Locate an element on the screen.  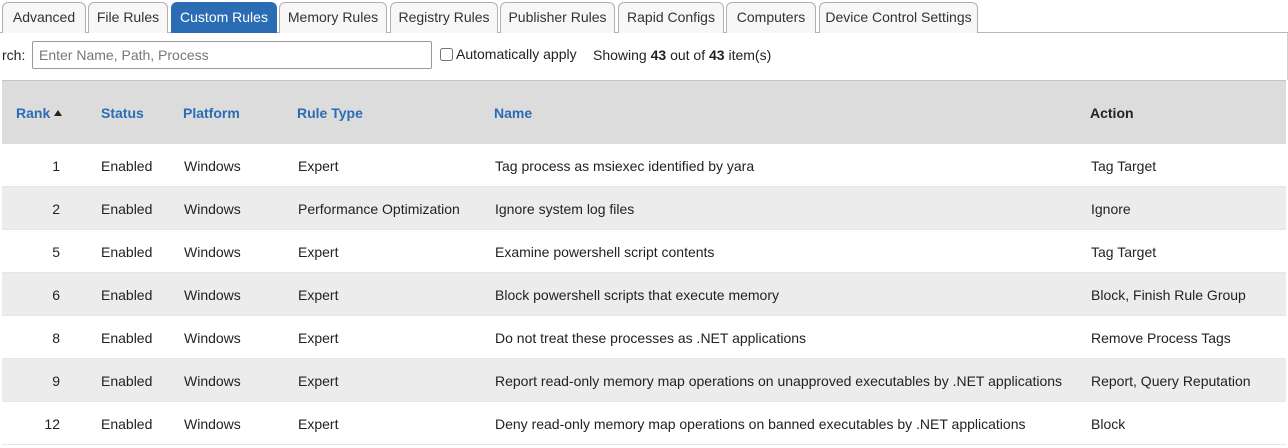
tab-rapid-configs: Rapid Configs is located at coordinates (671, 17).